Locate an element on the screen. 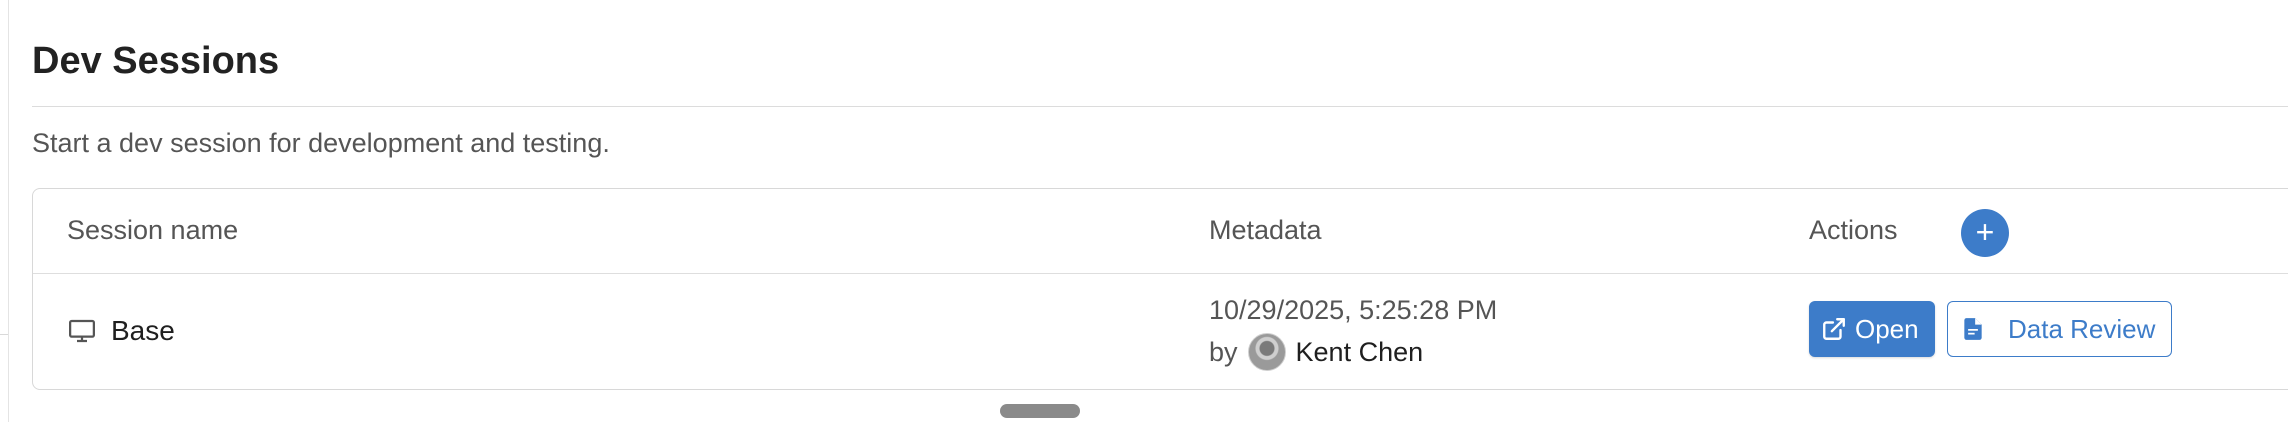 The height and width of the screenshot is (422, 2288). left-panel-divider is located at coordinates (4, 334).